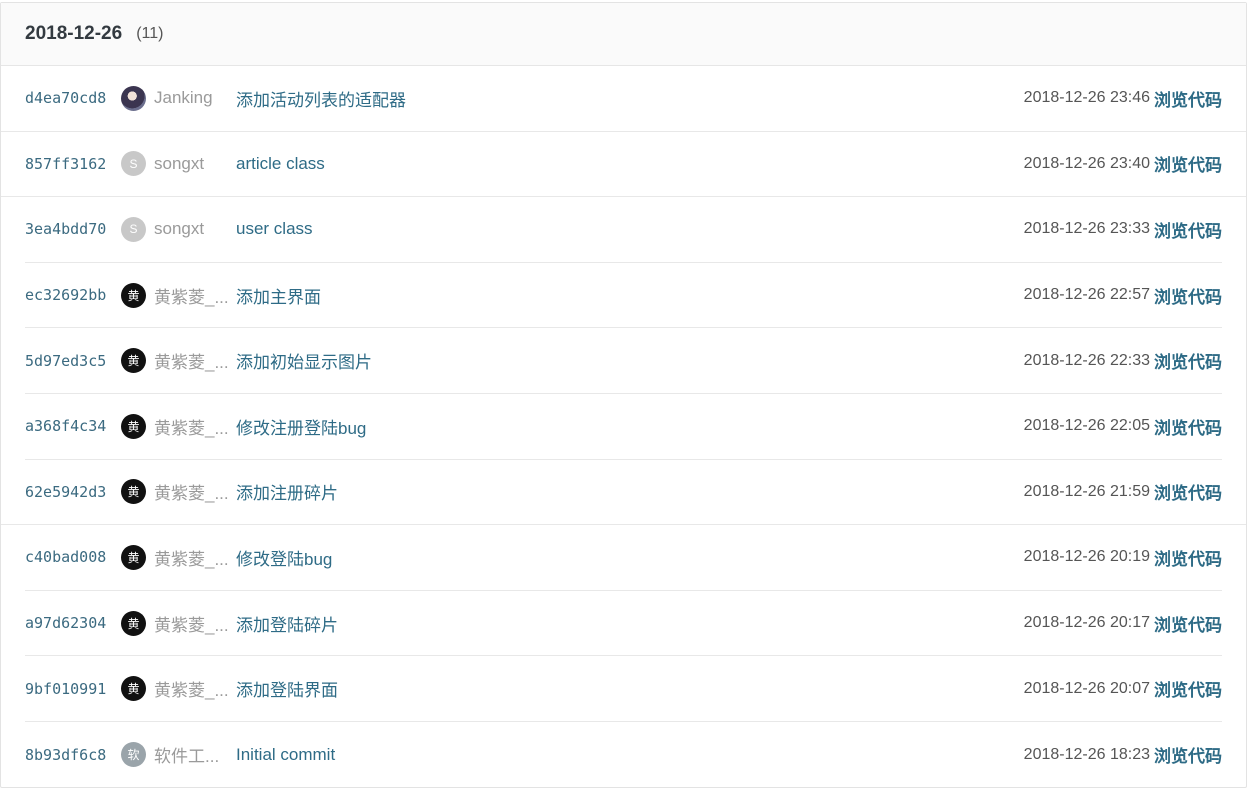  What do you see at coordinates (1086, 163) in the screenshot?
I see `commit-time: 2018-12-26 23:40` at bounding box center [1086, 163].